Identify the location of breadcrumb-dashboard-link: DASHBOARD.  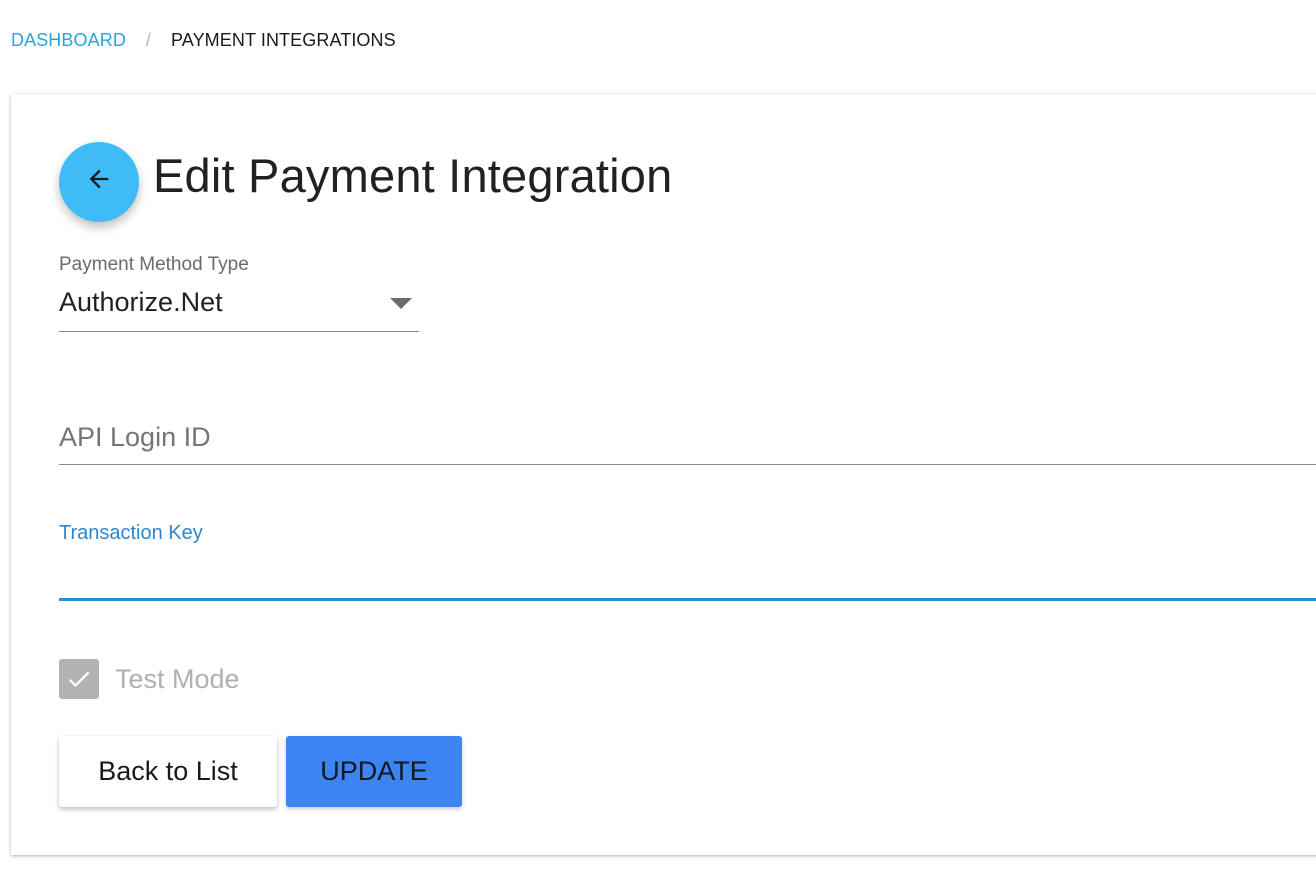
(68, 40).